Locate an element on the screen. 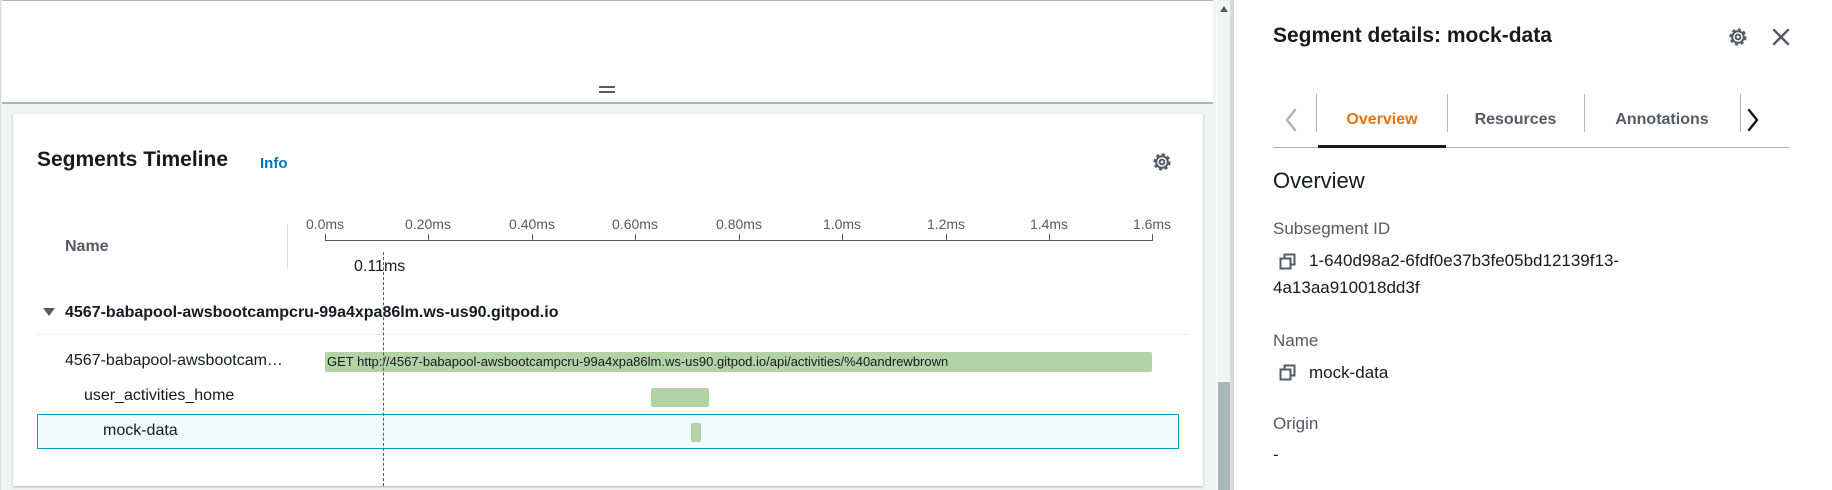  name-column-header: Name is located at coordinates (87, 246).